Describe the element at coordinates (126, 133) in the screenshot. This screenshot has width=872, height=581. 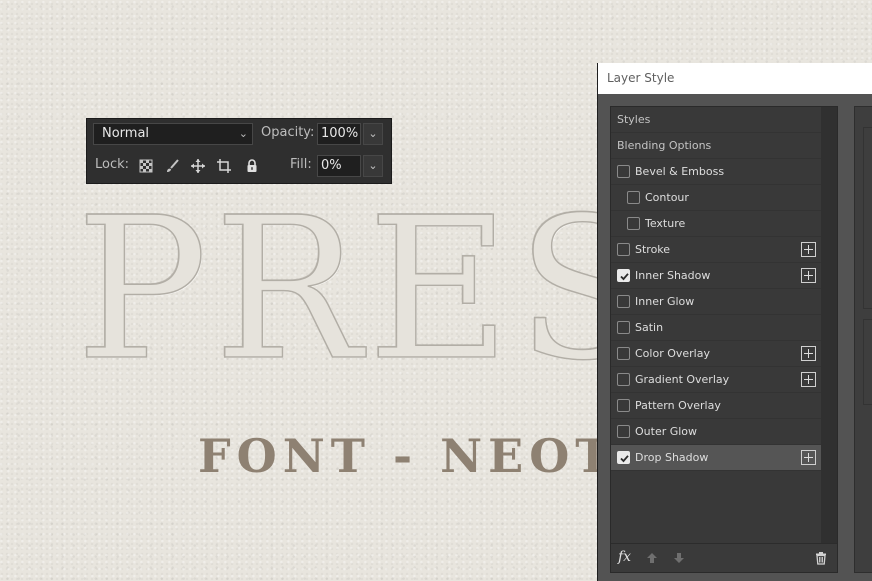
I see `blend-mode-value: Normal` at that location.